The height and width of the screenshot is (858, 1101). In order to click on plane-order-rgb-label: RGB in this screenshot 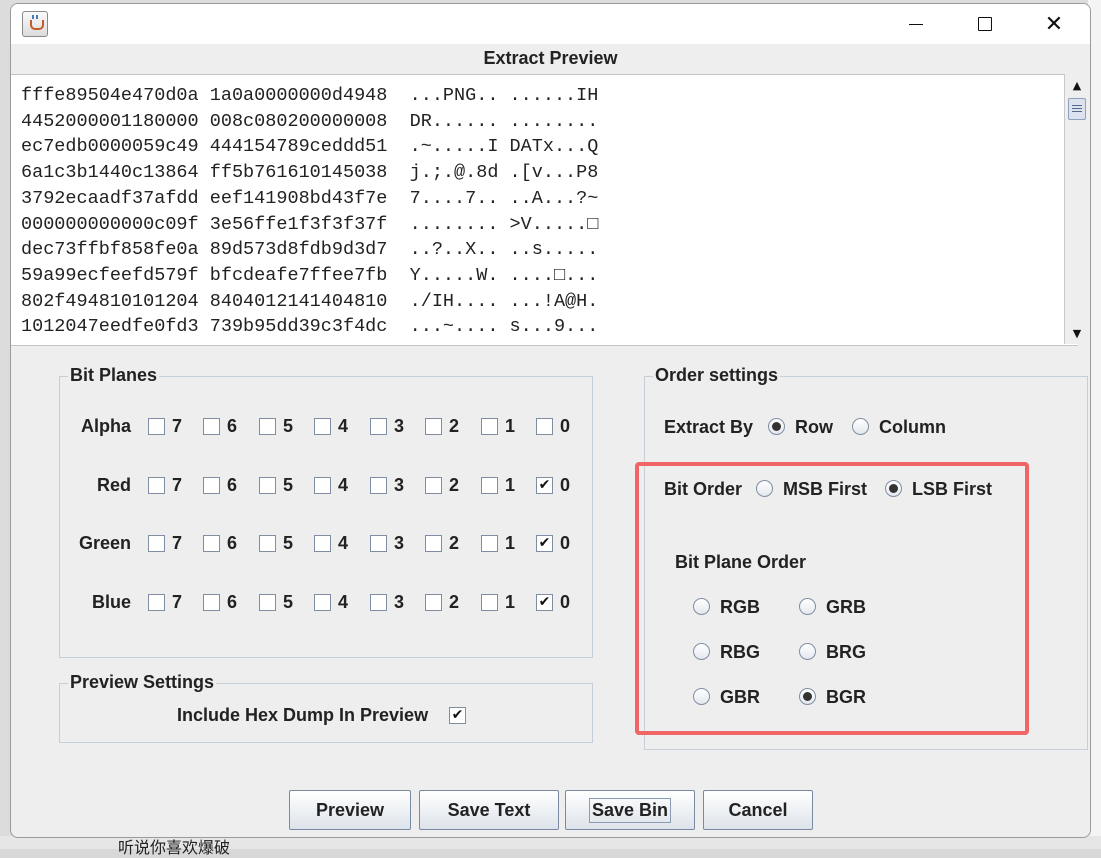, I will do `click(740, 607)`.